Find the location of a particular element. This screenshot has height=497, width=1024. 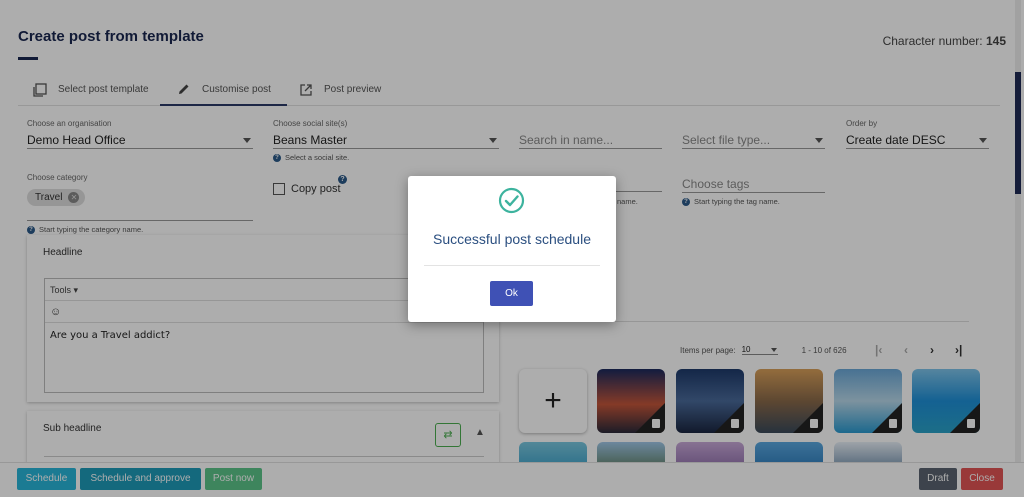

success-check-icon is located at coordinates (511, 200).